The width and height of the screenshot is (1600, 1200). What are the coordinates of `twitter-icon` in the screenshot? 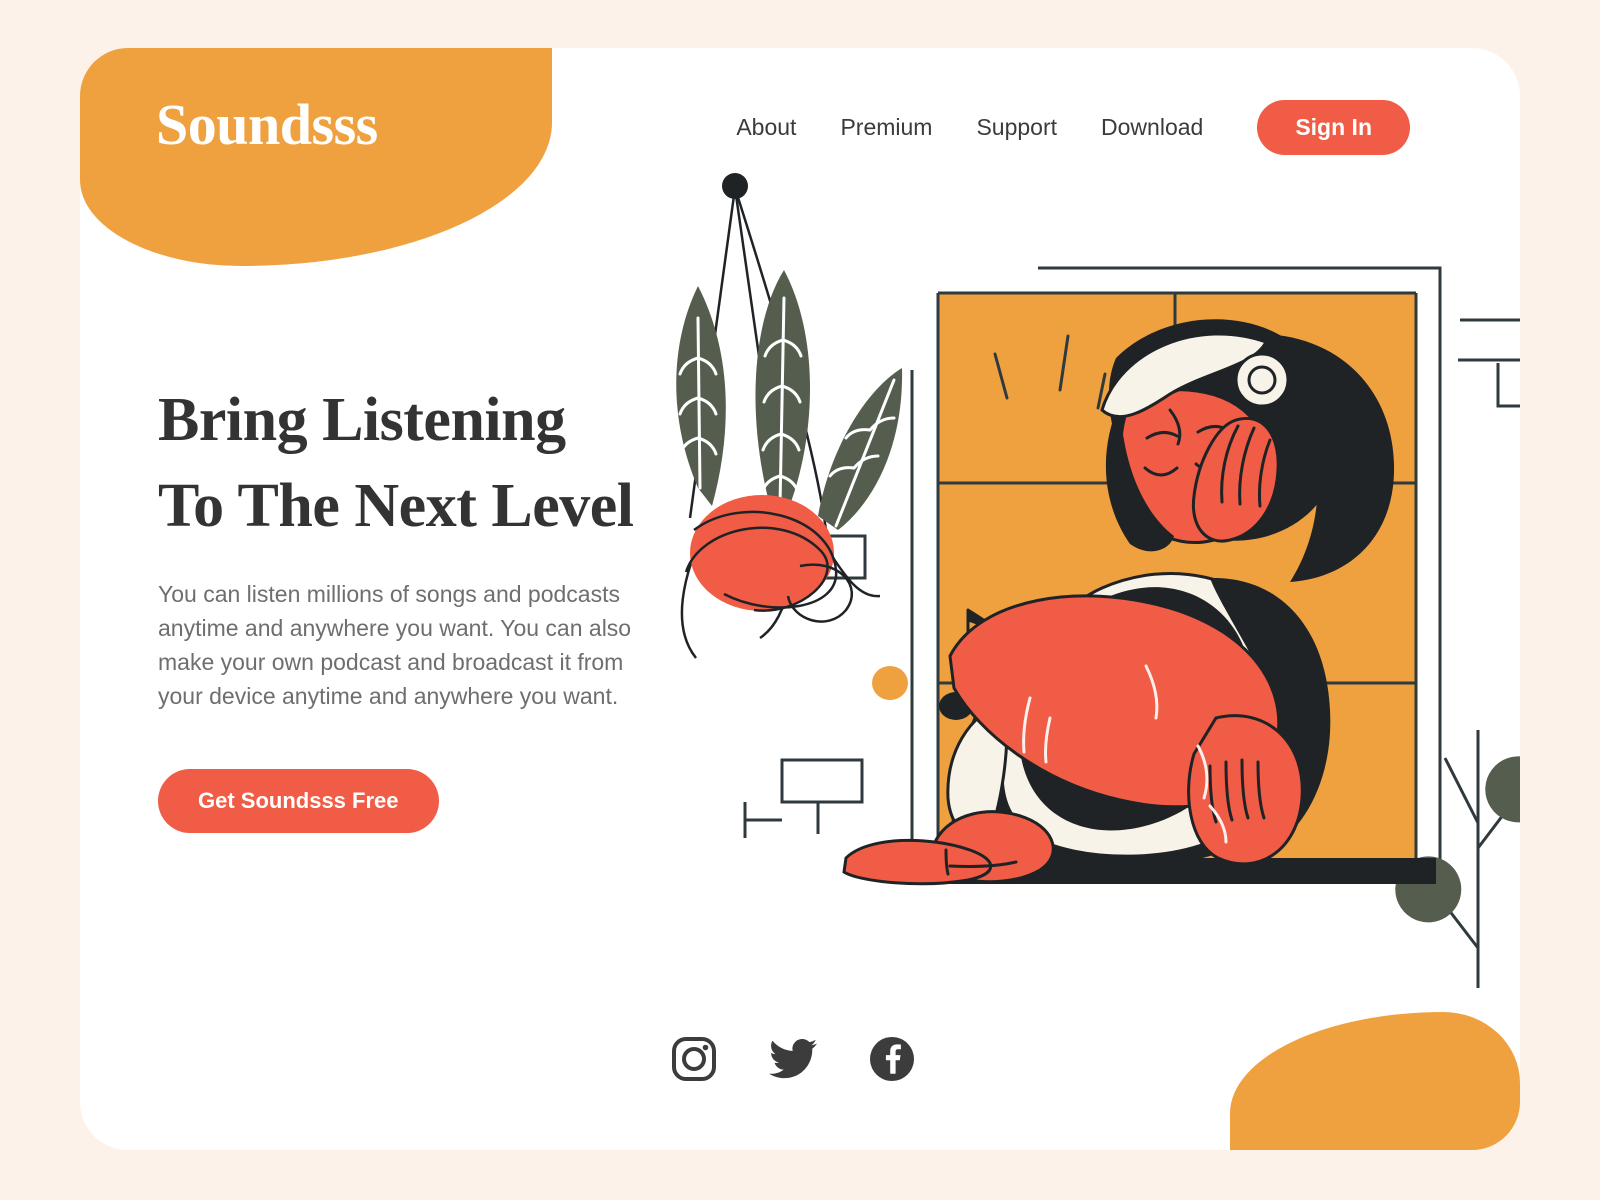 It's located at (793, 1061).